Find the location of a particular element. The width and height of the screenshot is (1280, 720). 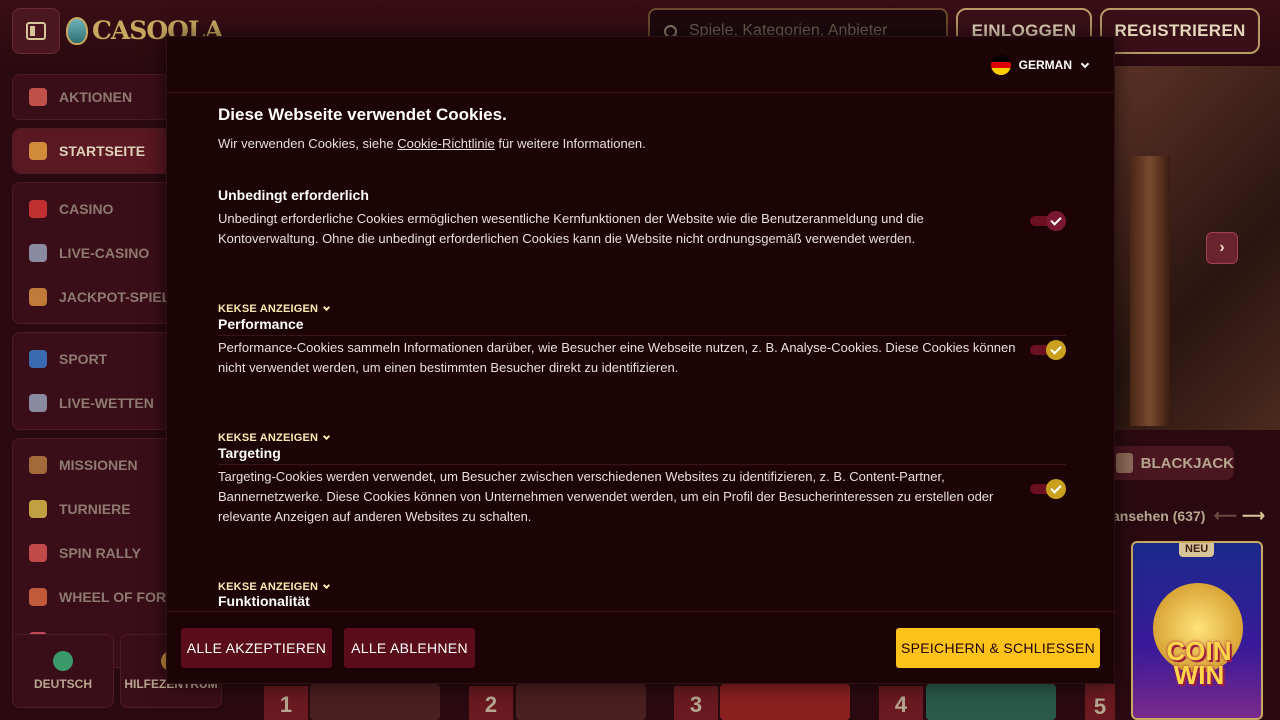

sidebar-item-label: JACKPOT-SPIELE is located at coordinates (115, 297).